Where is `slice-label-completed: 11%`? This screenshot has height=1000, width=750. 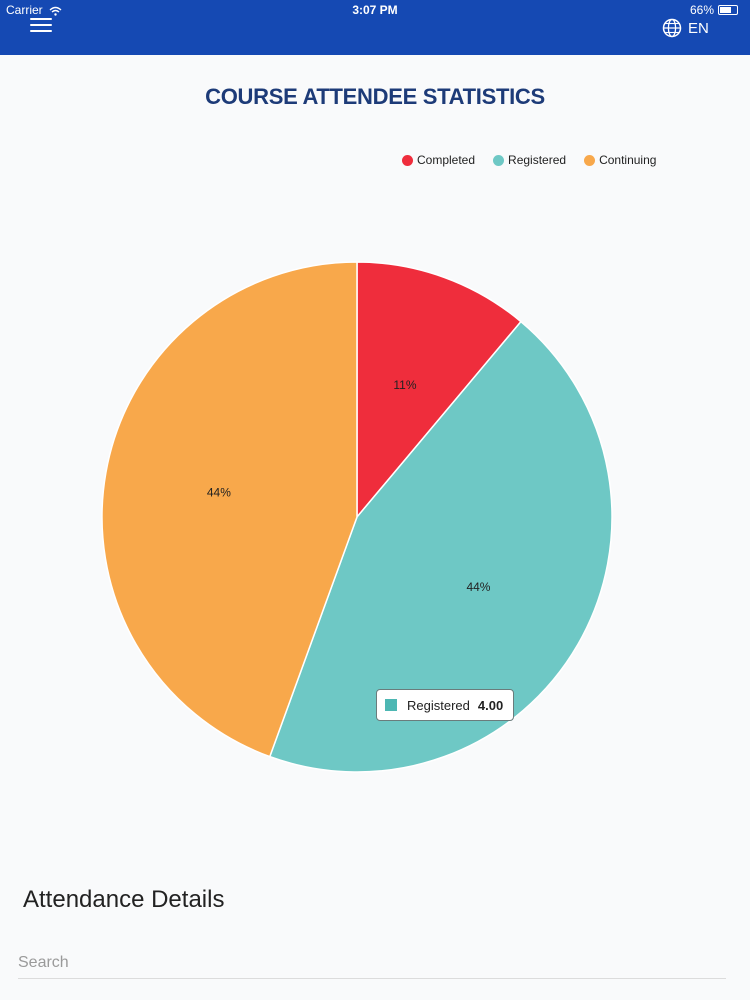
slice-label-completed: 11% is located at coordinates (404, 385).